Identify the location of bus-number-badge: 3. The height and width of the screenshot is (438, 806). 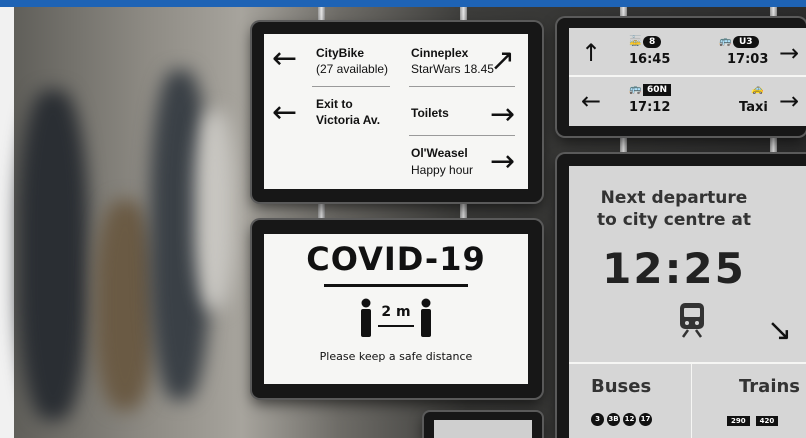
(597, 419).